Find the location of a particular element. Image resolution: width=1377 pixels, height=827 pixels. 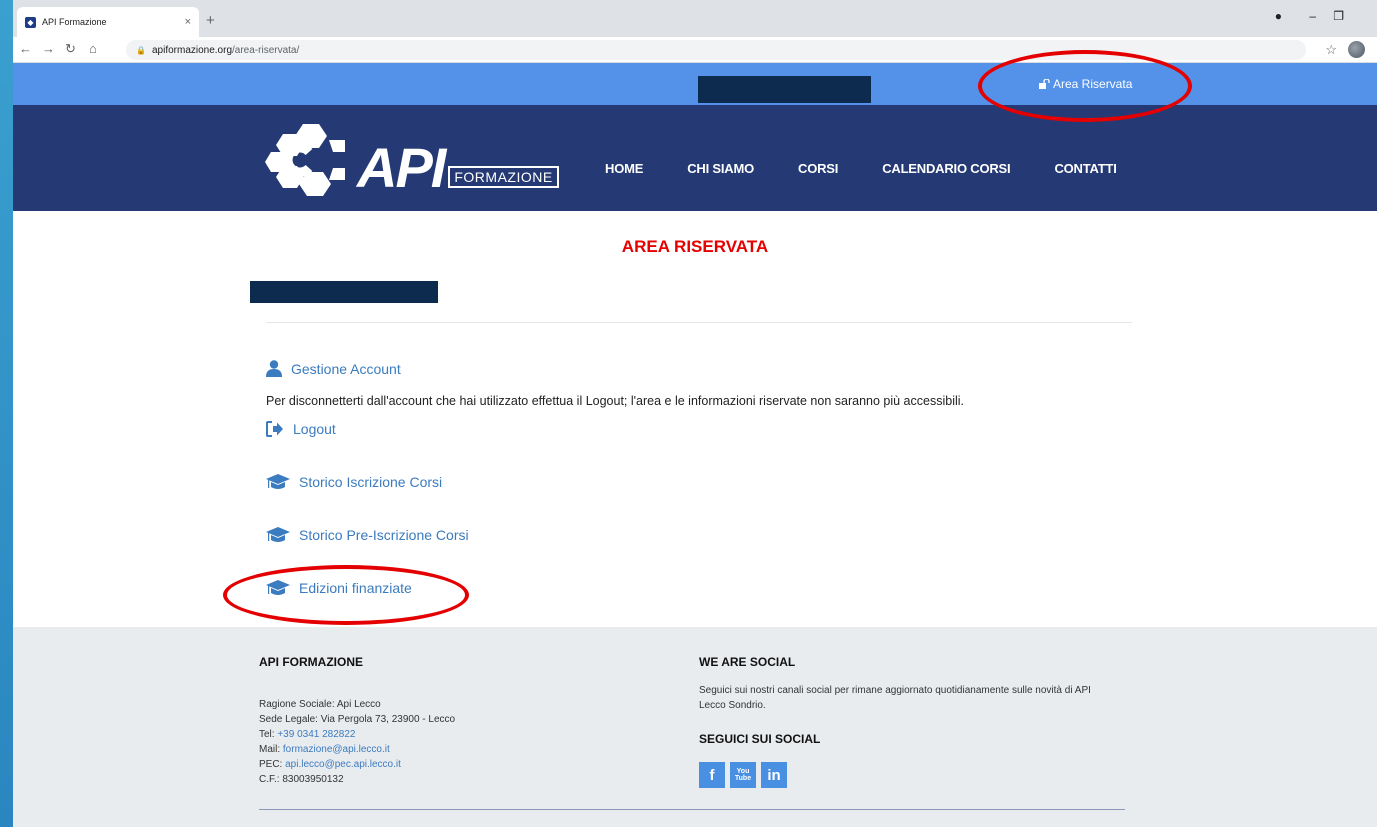

area-riservata-link: Area Riservata is located at coordinates (1085, 84).